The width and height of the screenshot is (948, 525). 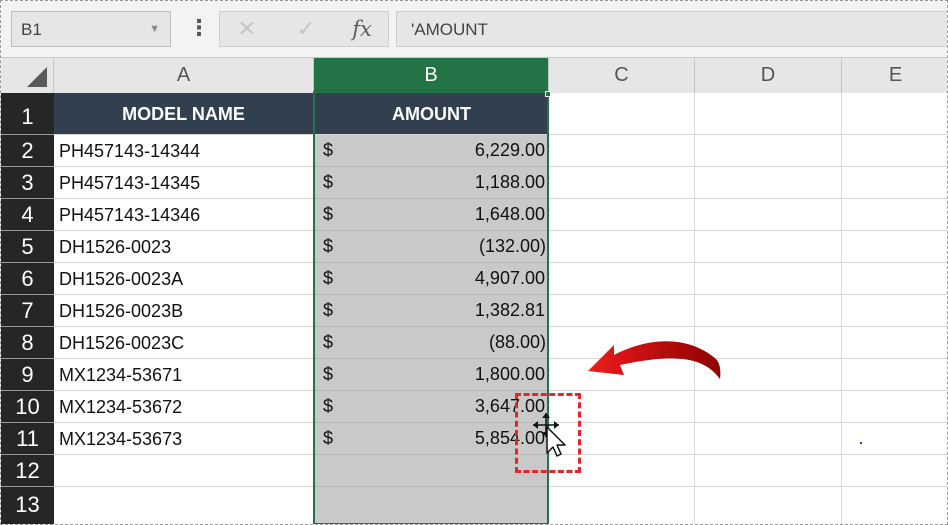 What do you see at coordinates (622, 407) in the screenshot?
I see `cell-c10` at bounding box center [622, 407].